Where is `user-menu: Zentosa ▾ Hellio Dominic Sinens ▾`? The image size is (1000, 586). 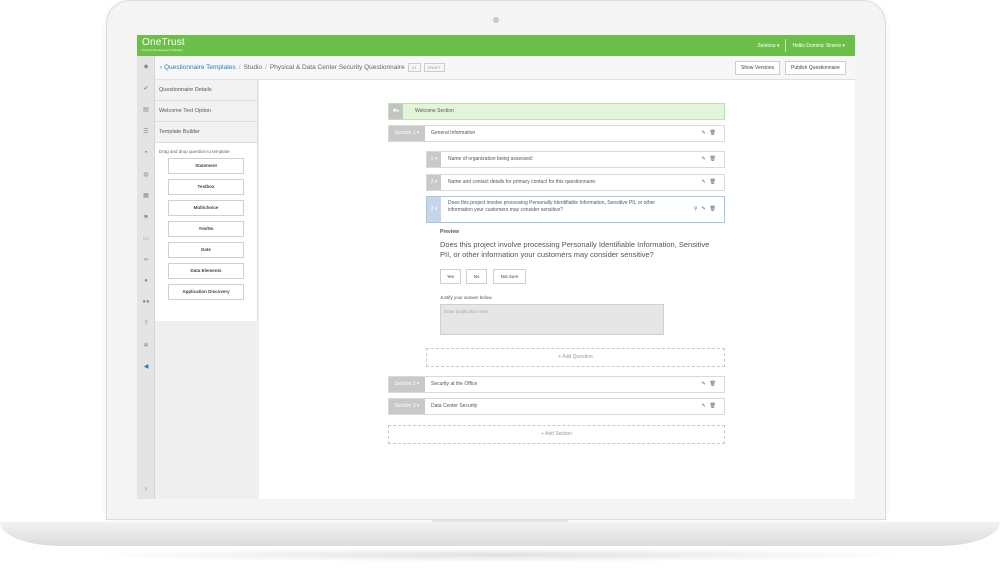
user-menu: Zentosa ▾ Hellio Dominic Sinens ▾ is located at coordinates (802, 45).